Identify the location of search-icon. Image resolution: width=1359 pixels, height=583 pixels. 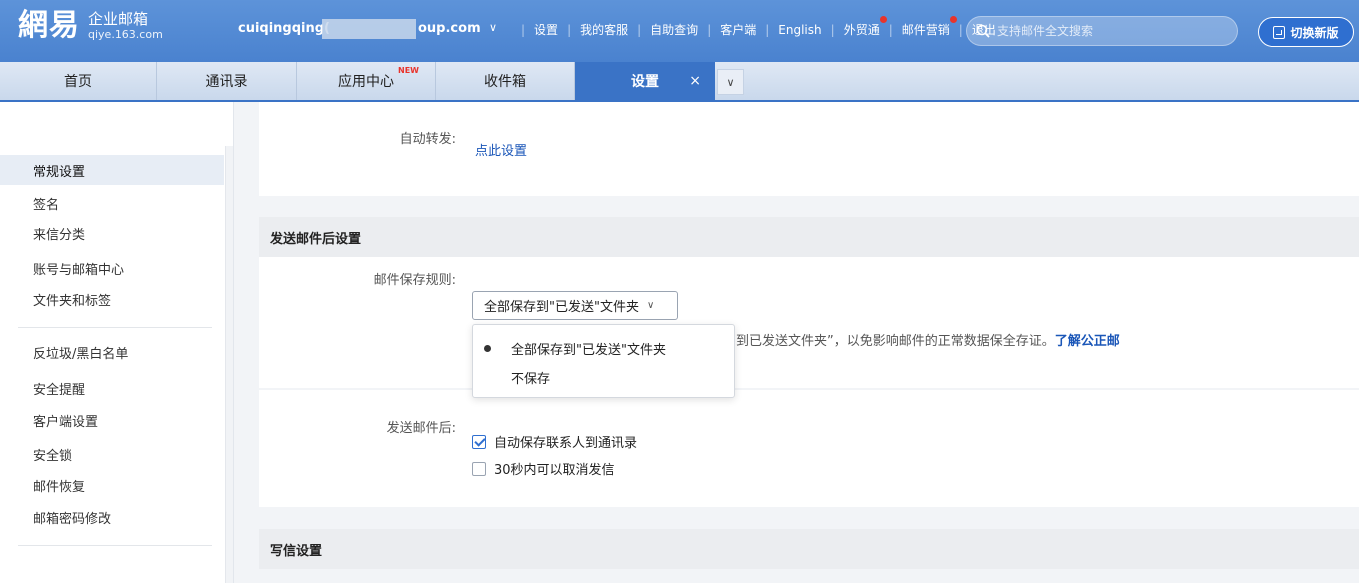
(983, 31).